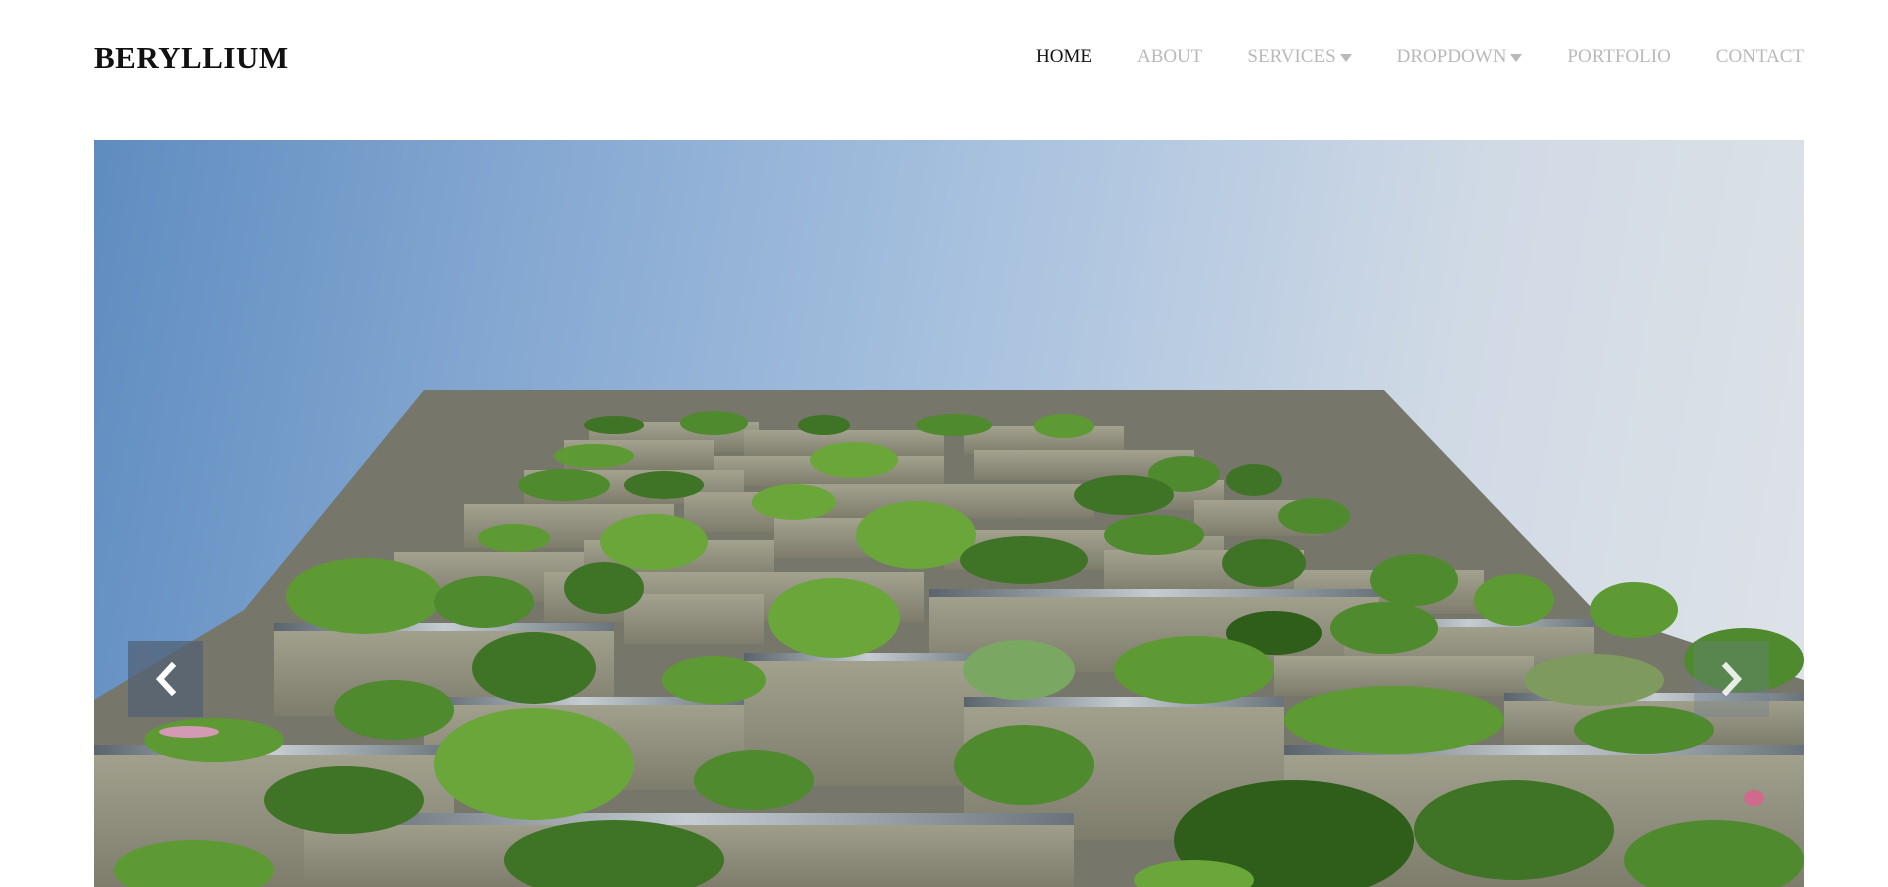 The width and height of the screenshot is (1888, 887). Describe the element at coordinates (1451, 56) in the screenshot. I see `nav-dropdown-label: DROPDOWN` at that location.